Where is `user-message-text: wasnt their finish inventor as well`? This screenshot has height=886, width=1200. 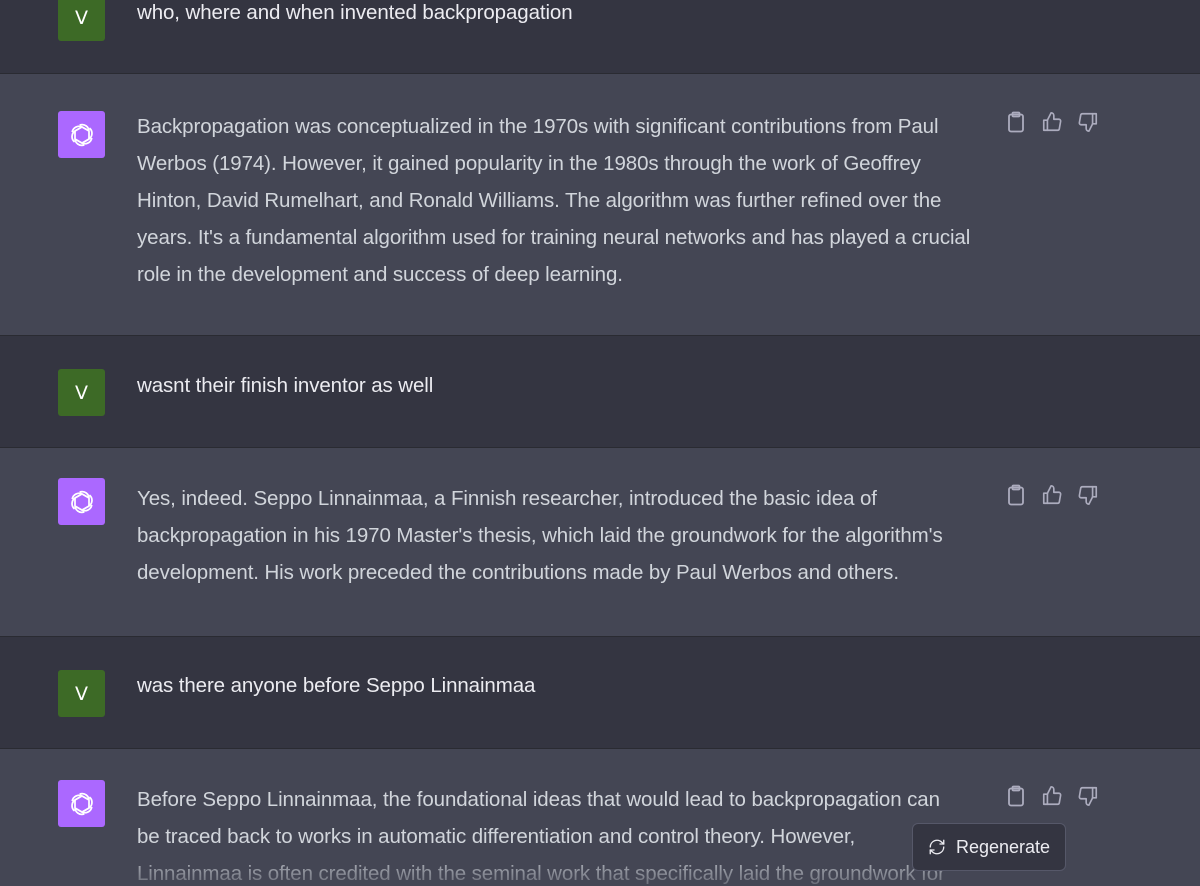 user-message-text: wasnt their finish inventor as well is located at coordinates (285, 385).